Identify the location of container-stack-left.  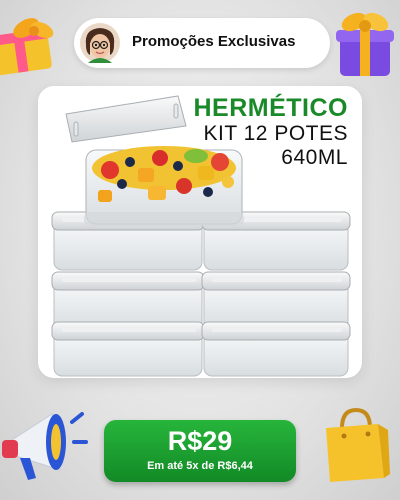
(128, 294).